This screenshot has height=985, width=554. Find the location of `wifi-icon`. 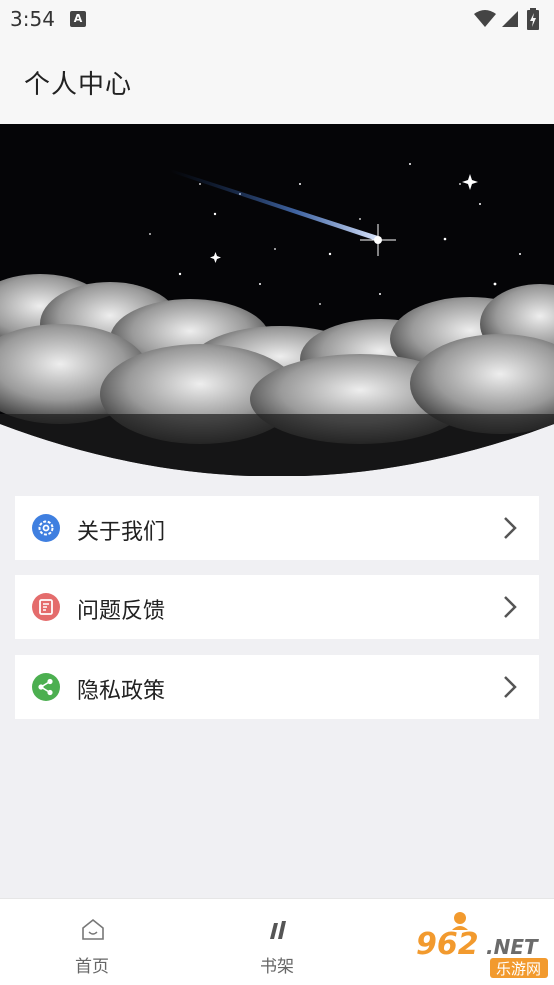

wifi-icon is located at coordinates (485, 18).